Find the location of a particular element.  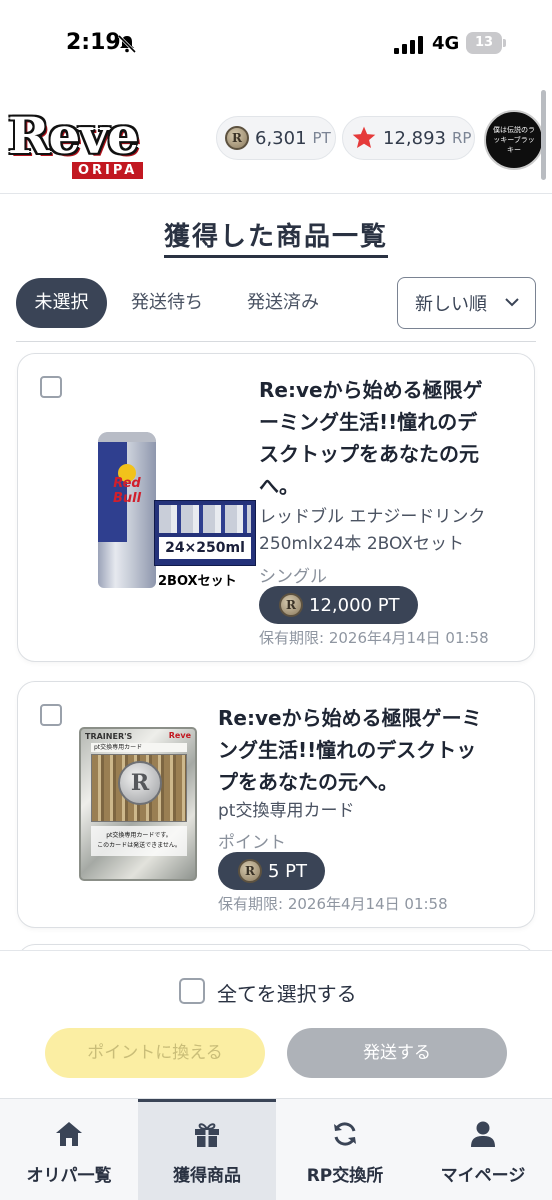

convert-to-points-button: ポイントに換える is located at coordinates (155, 1053).